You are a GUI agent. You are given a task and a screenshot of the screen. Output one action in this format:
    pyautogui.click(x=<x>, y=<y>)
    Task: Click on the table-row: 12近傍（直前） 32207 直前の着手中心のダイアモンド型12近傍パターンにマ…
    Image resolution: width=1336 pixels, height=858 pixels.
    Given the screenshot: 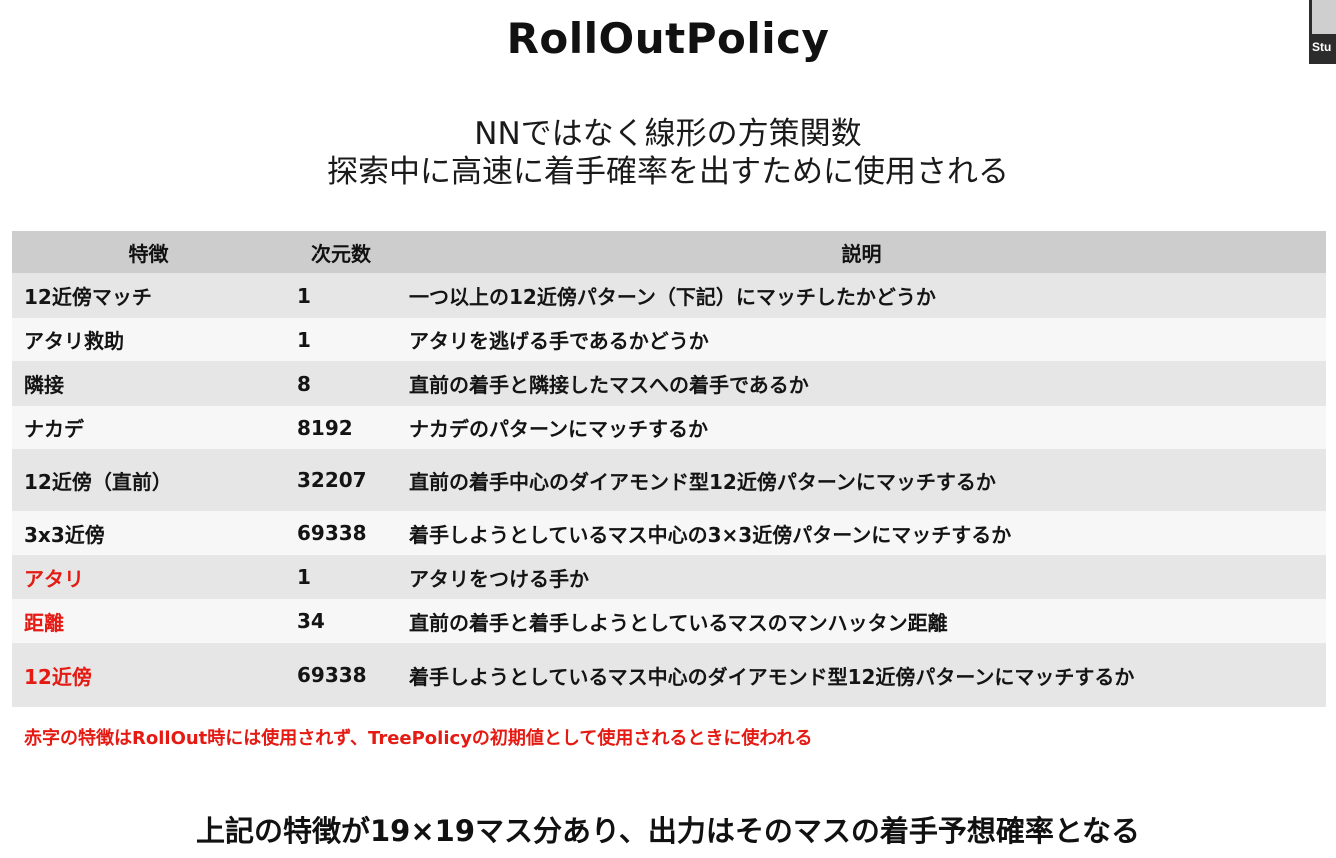 What is the action you would take?
    pyautogui.click(x=669, y=480)
    